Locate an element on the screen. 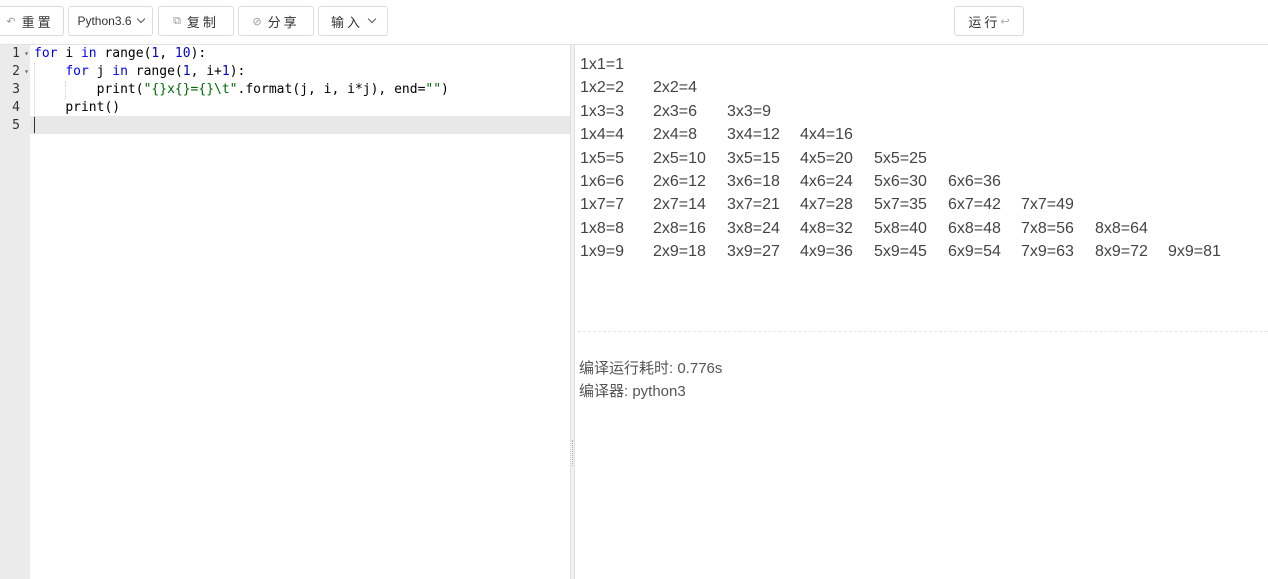 This screenshot has width=1268, height=579. output-cell: 2x2=4 is located at coordinates (675, 88).